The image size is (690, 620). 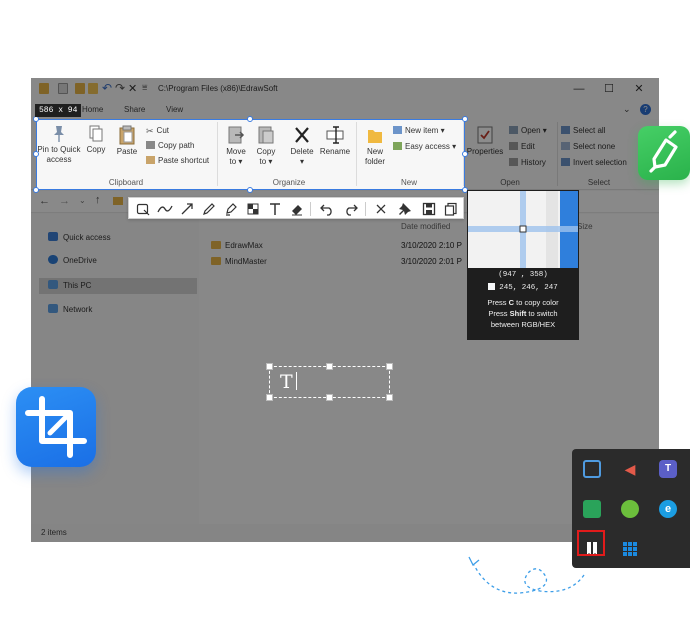 I want to click on annotation-toolbar, so click(x=296, y=208).